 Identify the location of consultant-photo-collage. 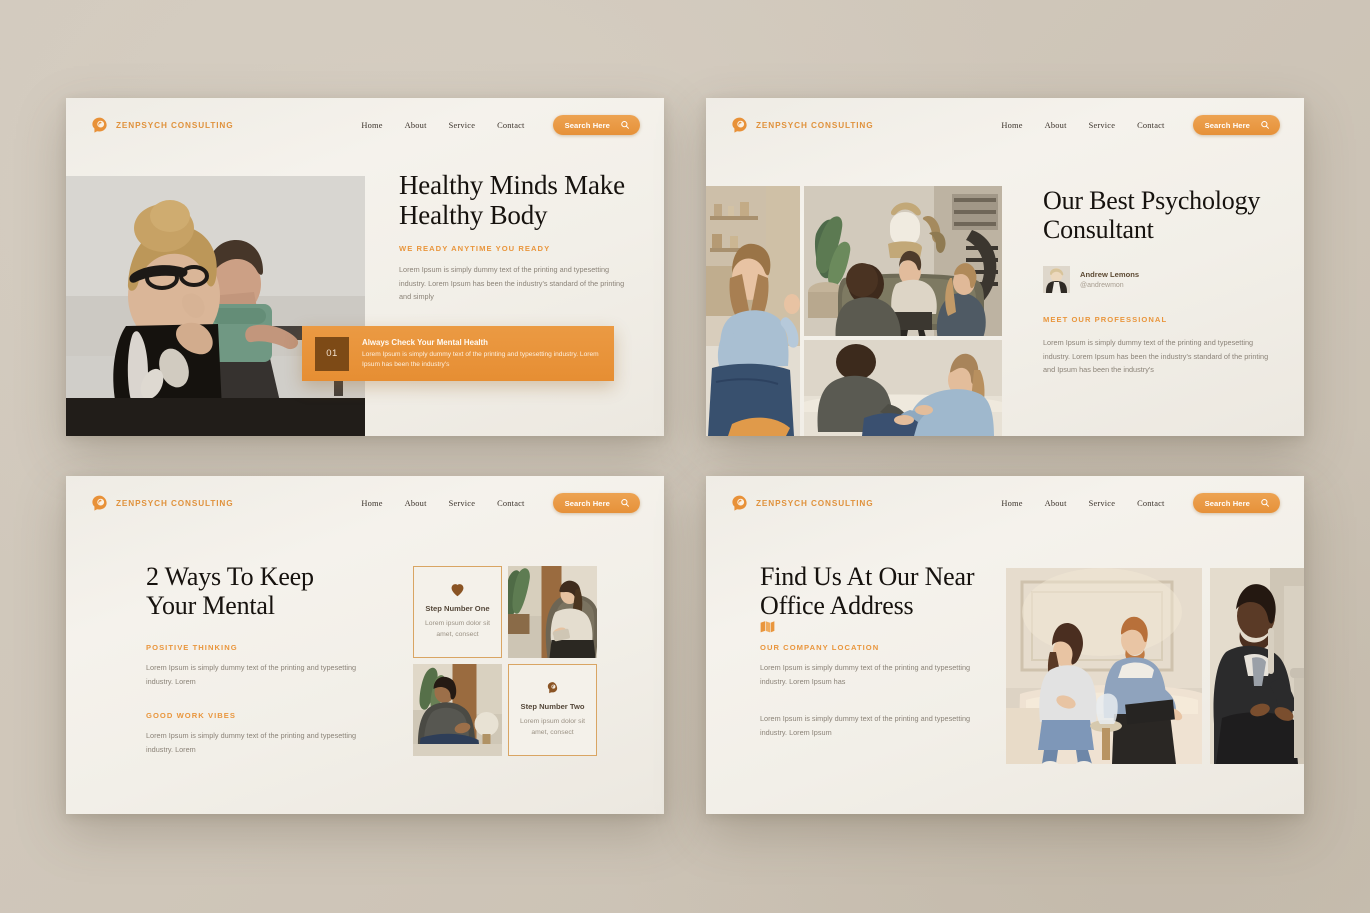
(856, 311).